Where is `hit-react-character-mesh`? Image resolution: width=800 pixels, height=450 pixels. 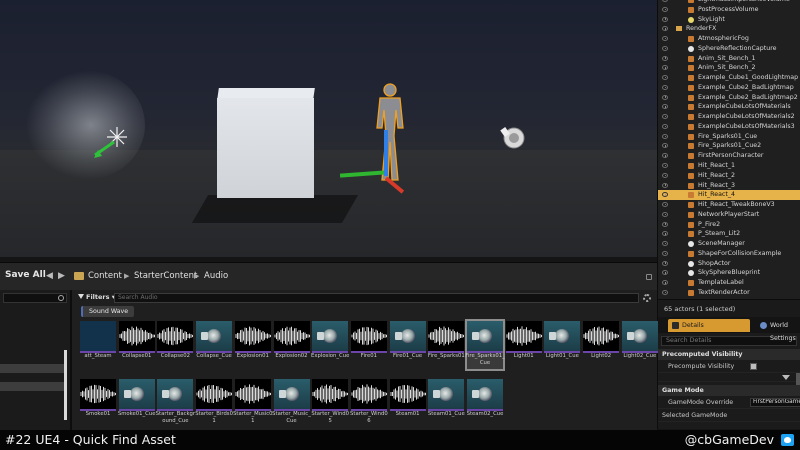 hit-react-character-mesh is located at coordinates (390, 132).